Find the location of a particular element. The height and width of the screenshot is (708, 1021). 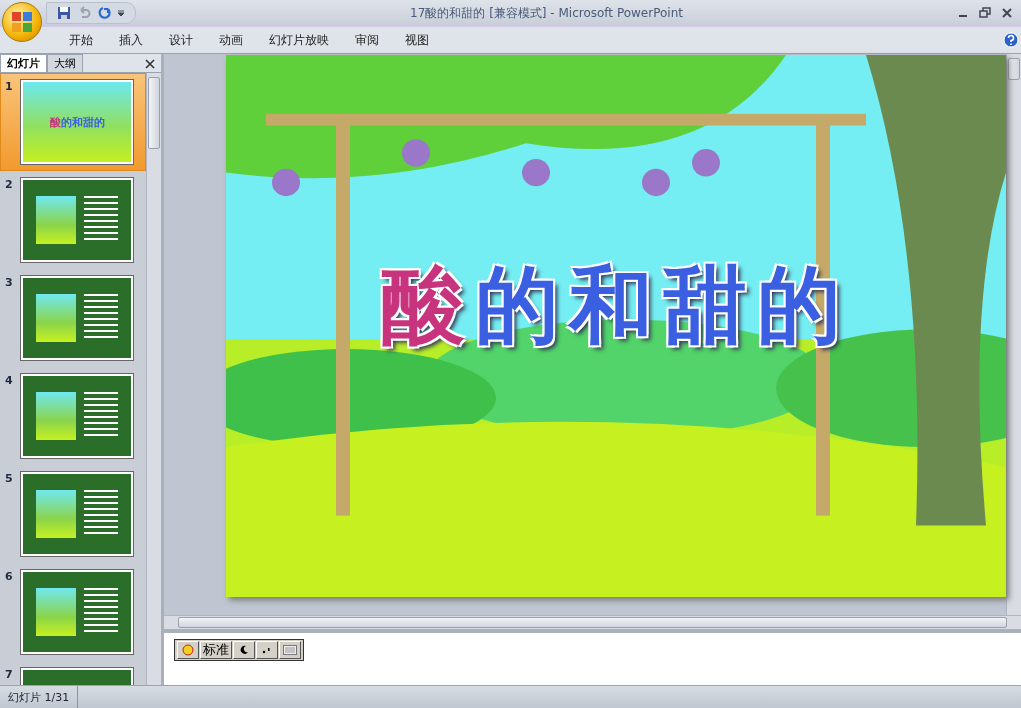

slide-number: 1 is located at coordinates (9, 86).